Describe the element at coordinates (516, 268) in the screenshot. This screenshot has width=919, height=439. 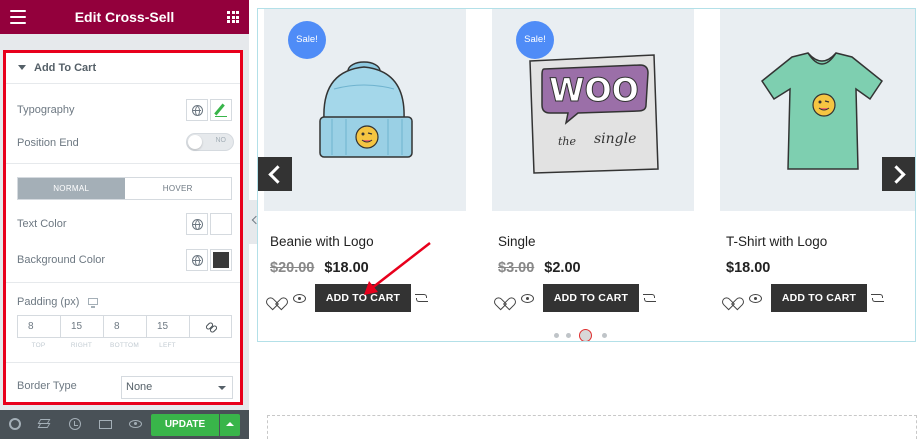
I see `old-price: $3.00` at that location.